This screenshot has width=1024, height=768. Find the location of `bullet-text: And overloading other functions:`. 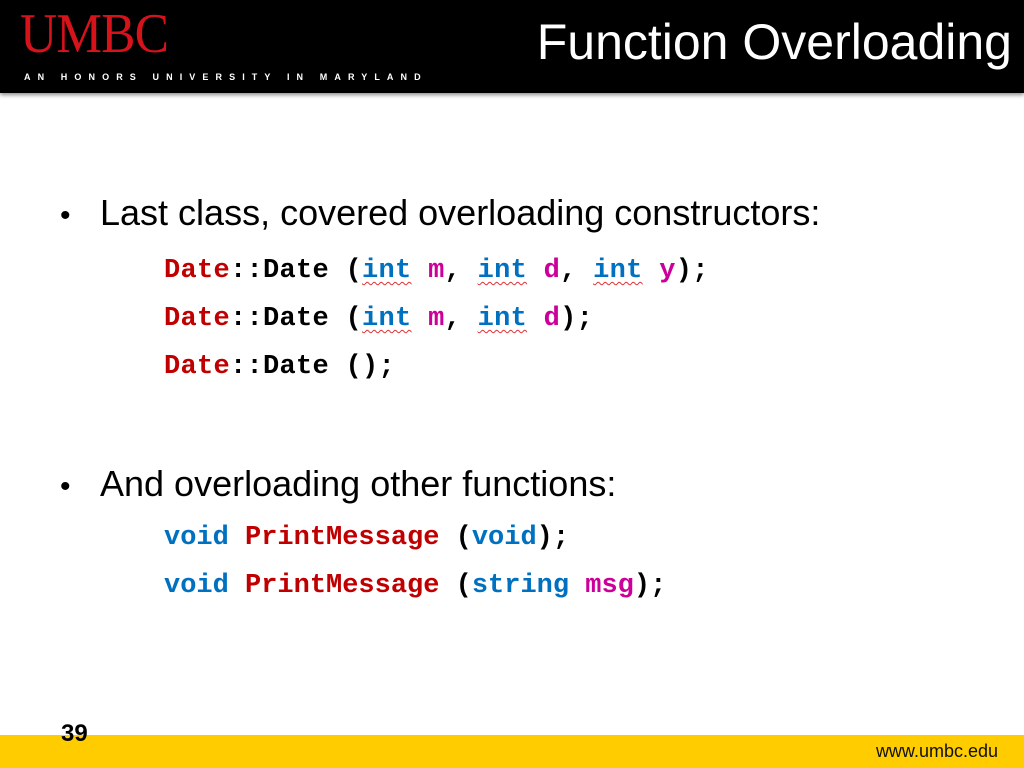

bullet-text: And overloading other functions: is located at coordinates (358, 483).